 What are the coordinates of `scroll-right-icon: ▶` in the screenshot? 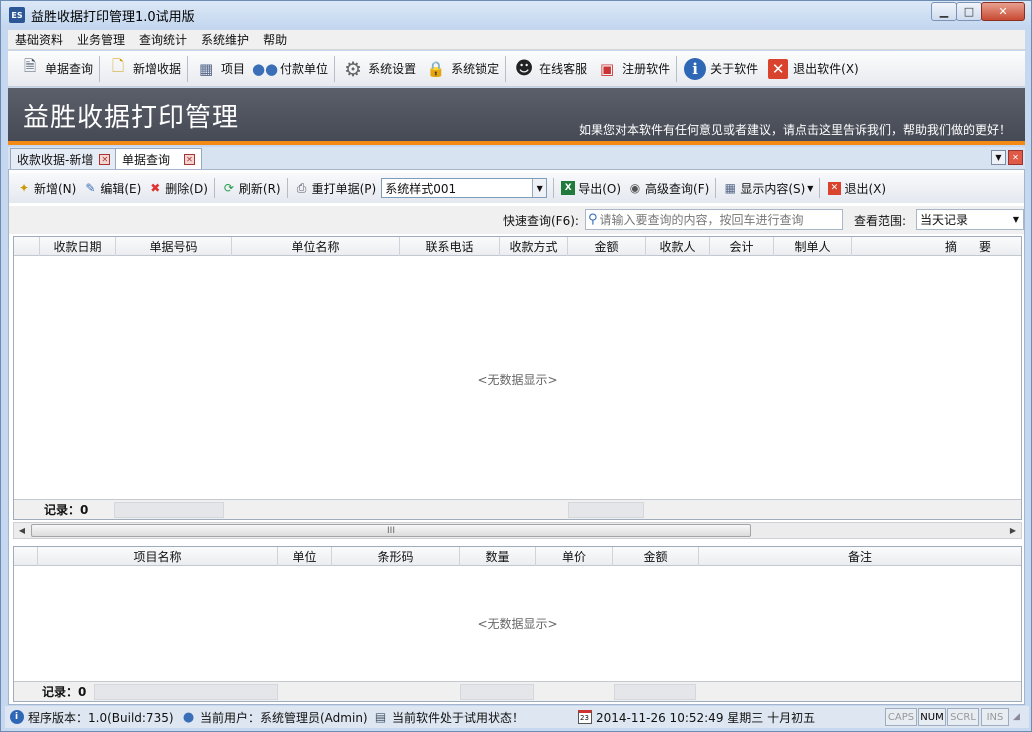 It's located at (1013, 530).